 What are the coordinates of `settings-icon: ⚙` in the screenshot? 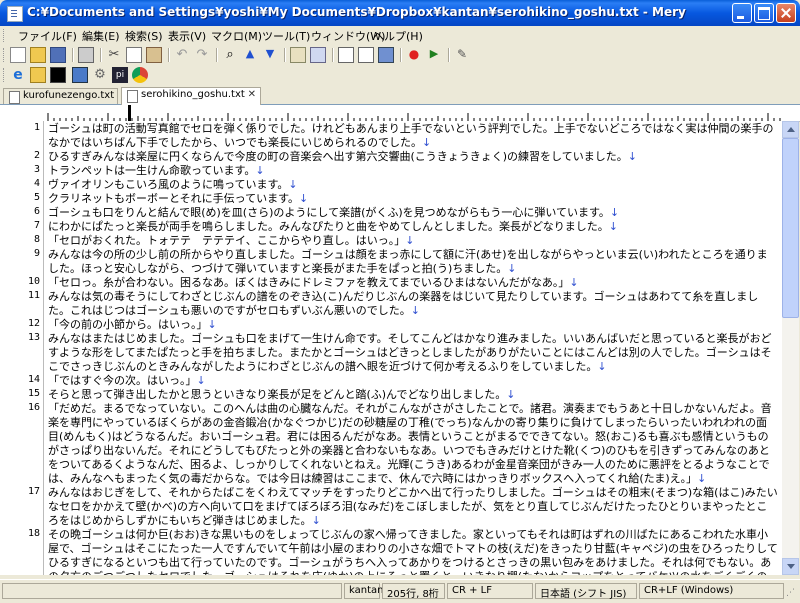 It's located at (100, 75).